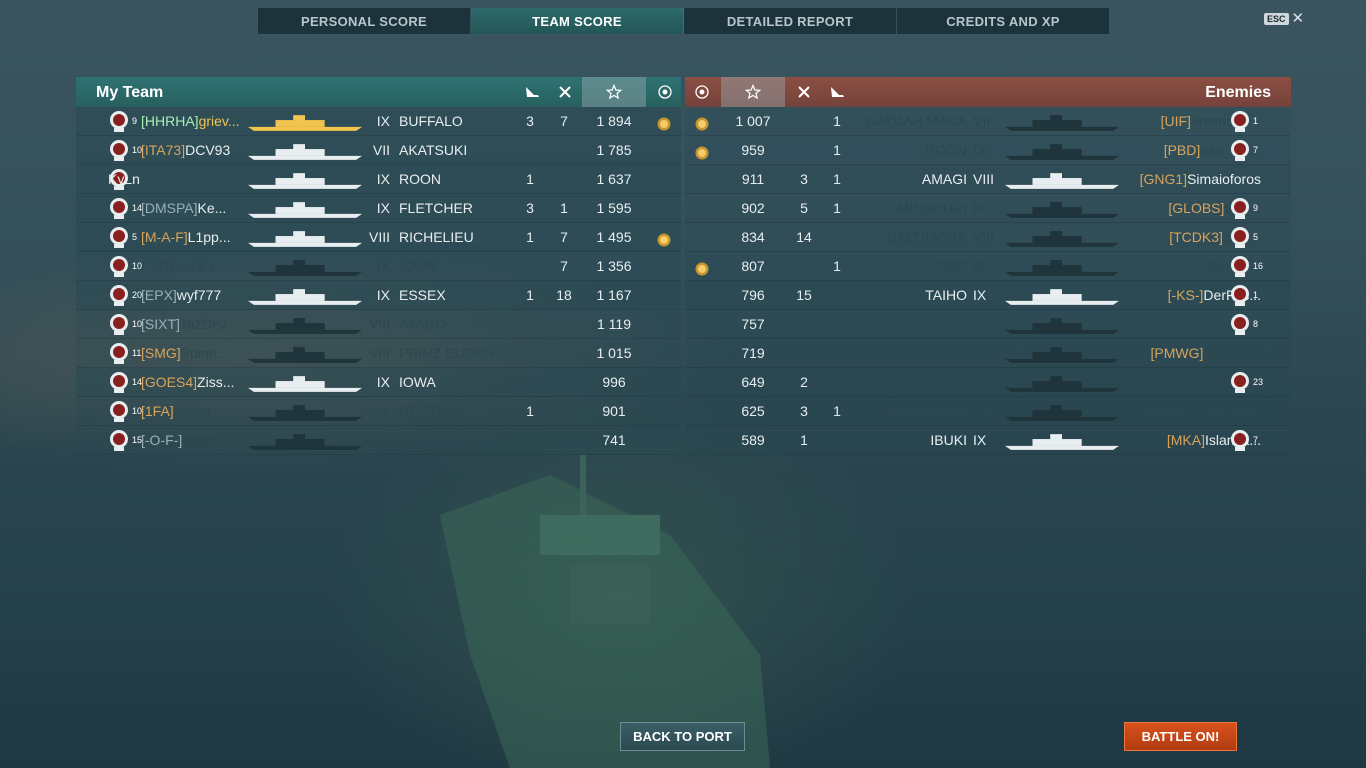 The image size is (1366, 768). Describe the element at coordinates (378, 121) in the screenshot. I see `table-row: 9 [HHRHA]griev... IX BUFFALO 3 7 1 894` at that location.